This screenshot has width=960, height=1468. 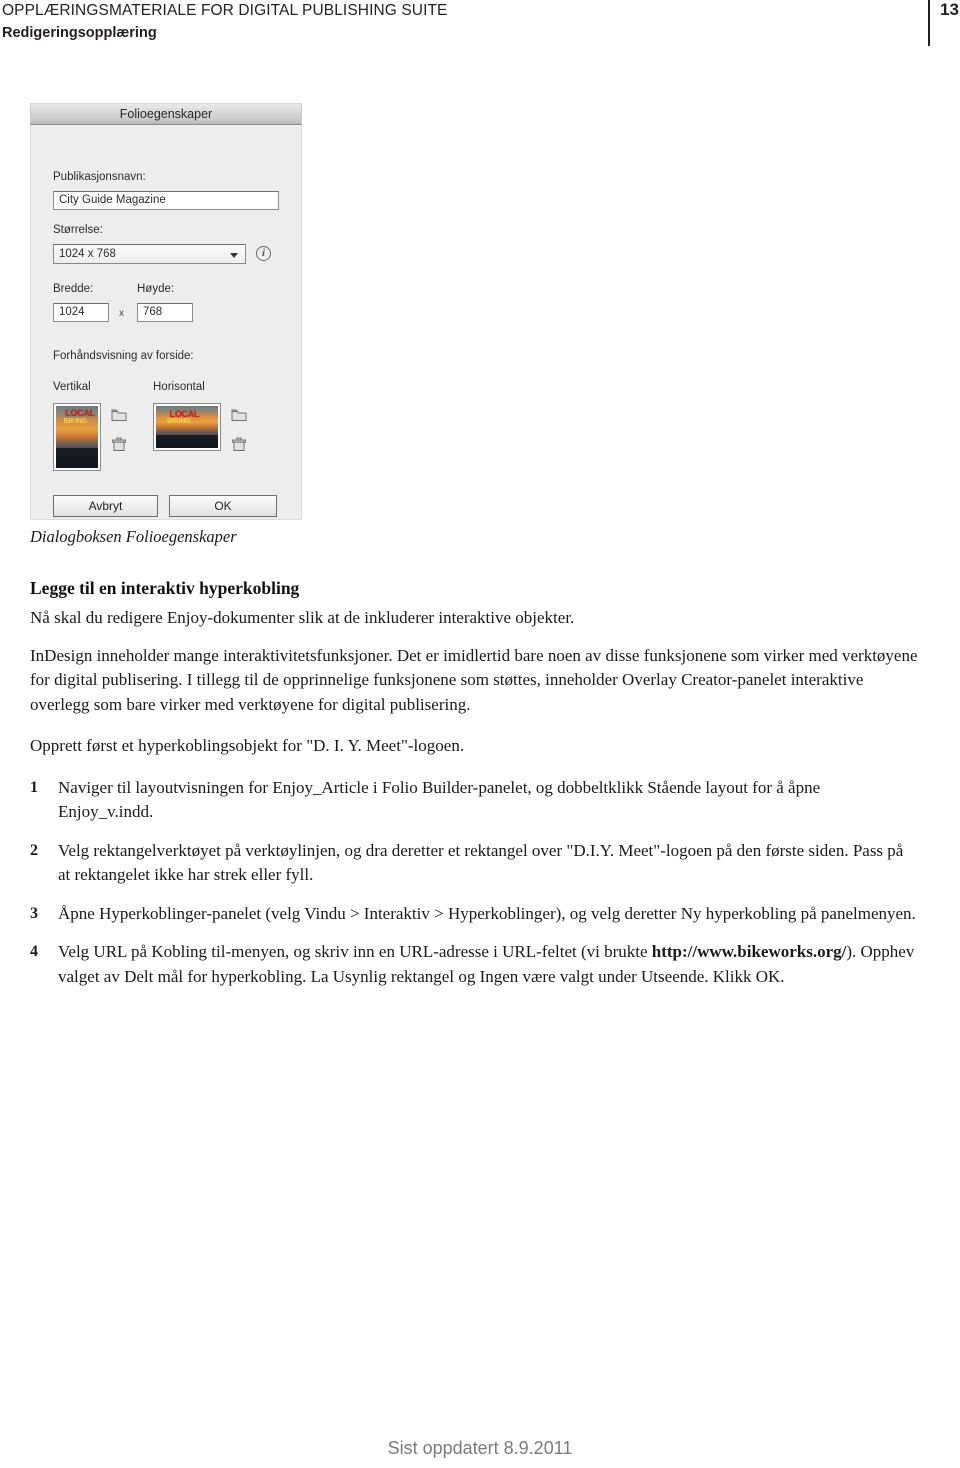 What do you see at coordinates (80, 413) in the screenshot?
I see `thumbnail-headline-text: LOCAL` at bounding box center [80, 413].